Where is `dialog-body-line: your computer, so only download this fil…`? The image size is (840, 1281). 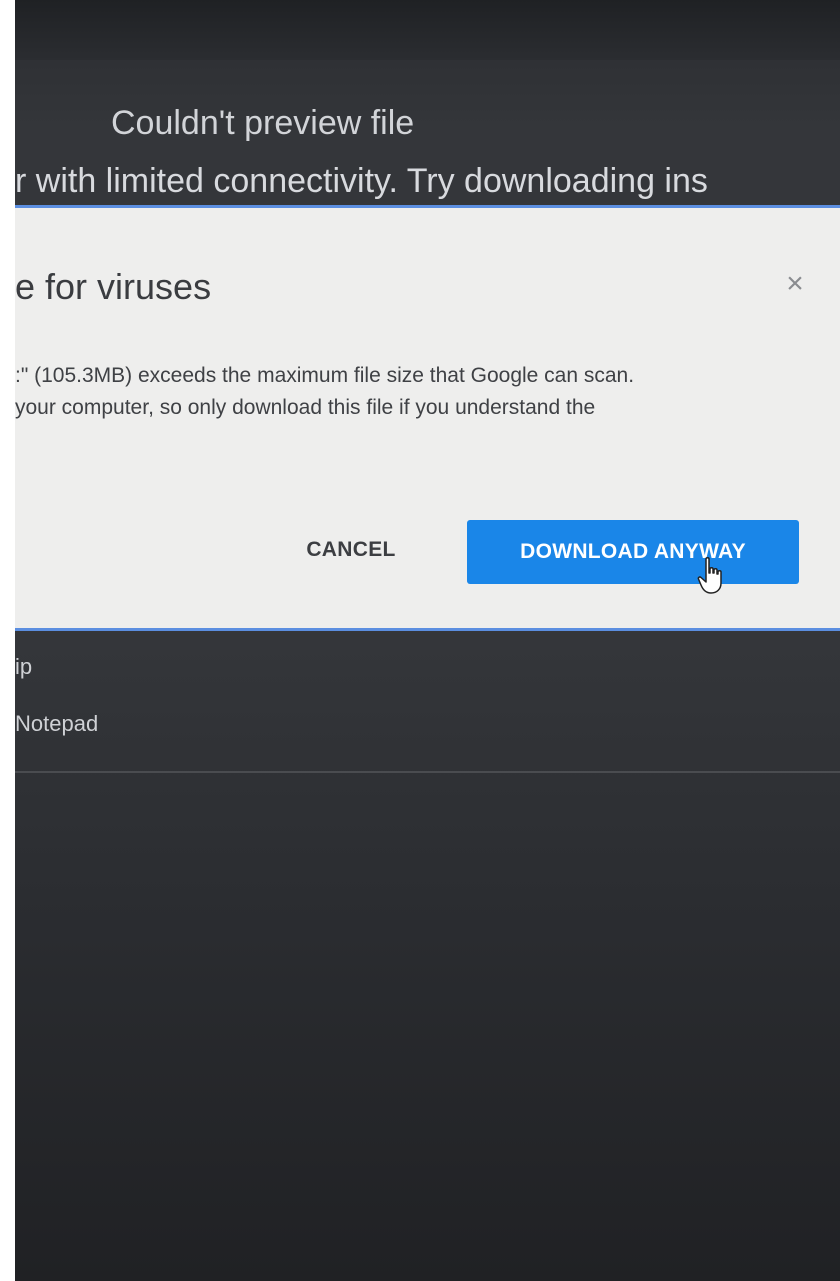 dialog-body-line: your computer, so only download this fil… is located at coordinates (305, 407).